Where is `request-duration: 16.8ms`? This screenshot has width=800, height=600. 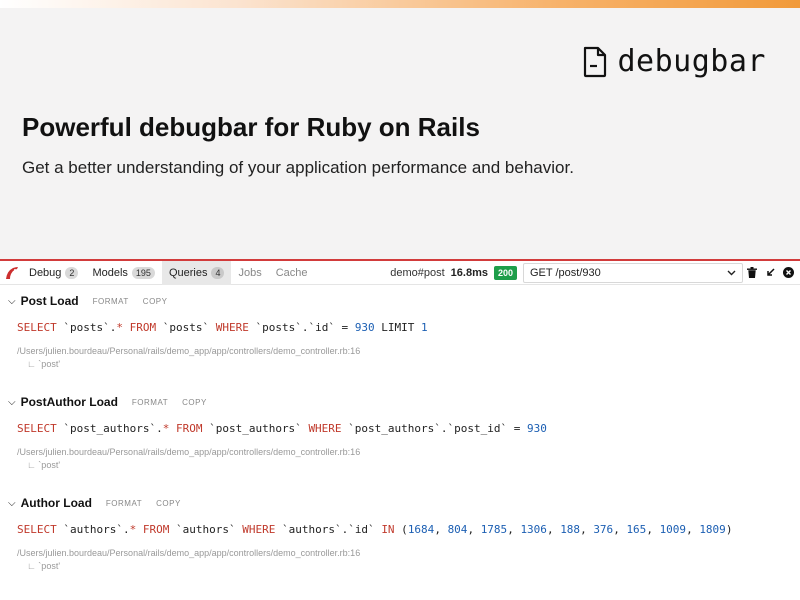 request-duration: 16.8ms is located at coordinates (469, 273).